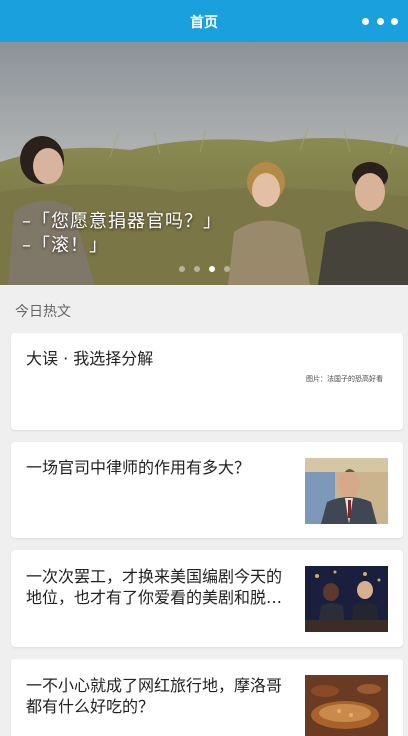 The height and width of the screenshot is (736, 408). I want to click on article-title: 一不小心就成了网红旅行地，摩洛哥都有什么好吃的？, so click(154, 696).